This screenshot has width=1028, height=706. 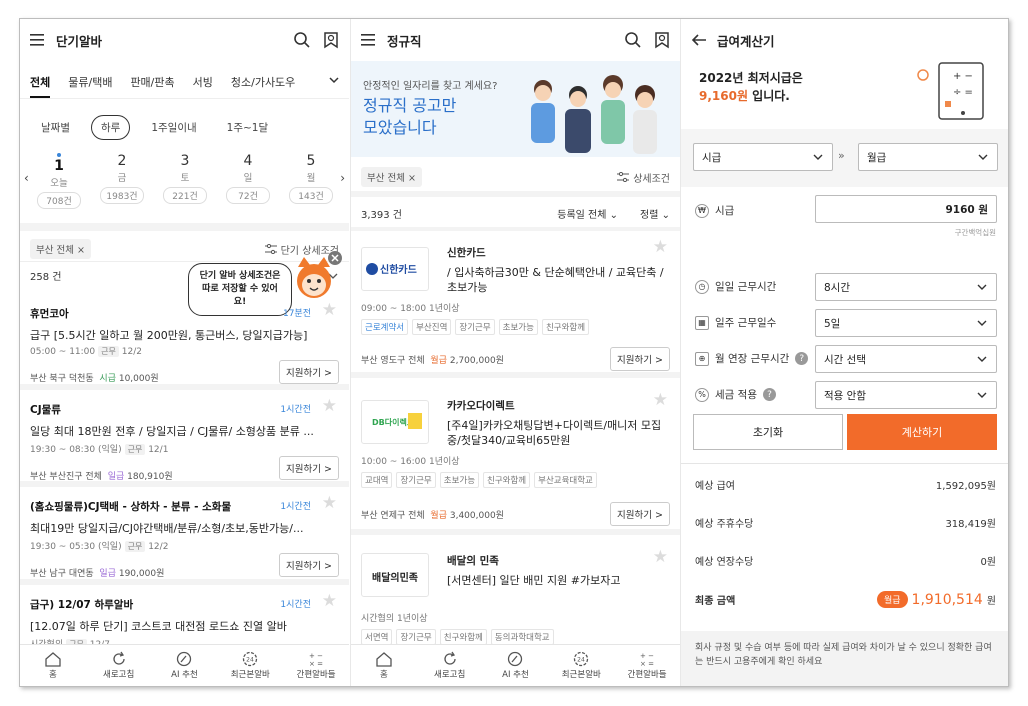 I want to click on sort-date-dropdown: 등록일 전체 ⌄, so click(x=587, y=213).